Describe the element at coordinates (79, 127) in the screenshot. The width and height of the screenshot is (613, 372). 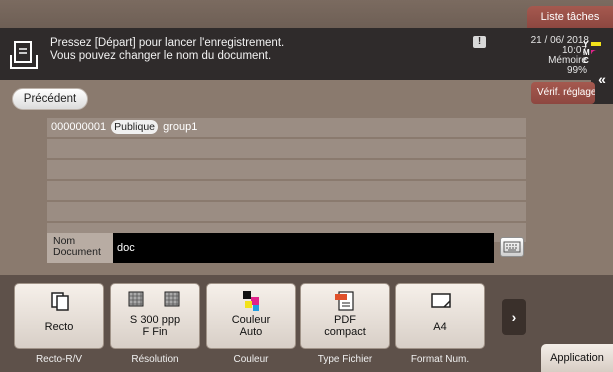
I see `document-id: 000000001` at that location.